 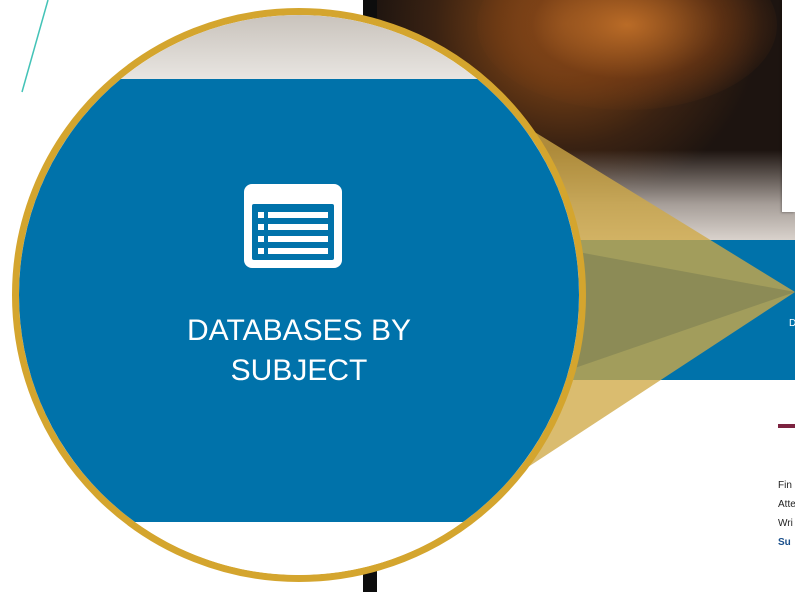 What do you see at coordinates (299, 350) in the screenshot?
I see `databases-by-subject-label: DATABASES BY SUBJECT` at bounding box center [299, 350].